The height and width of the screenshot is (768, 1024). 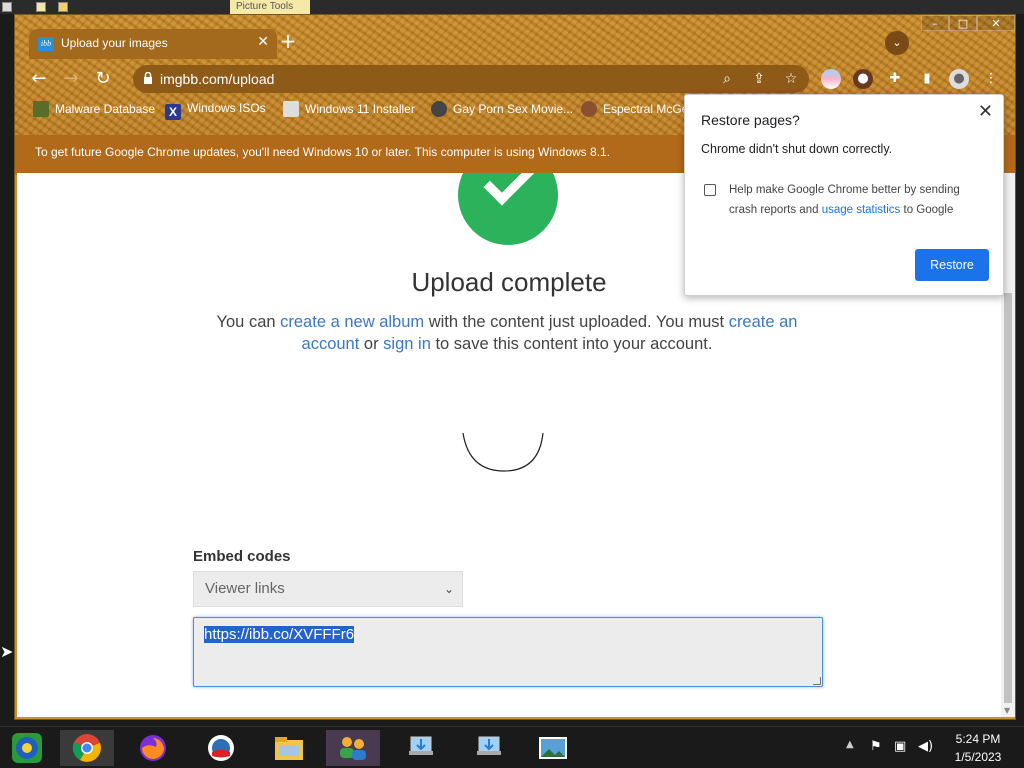 I want to click on lock-icon, so click(x=148, y=78).